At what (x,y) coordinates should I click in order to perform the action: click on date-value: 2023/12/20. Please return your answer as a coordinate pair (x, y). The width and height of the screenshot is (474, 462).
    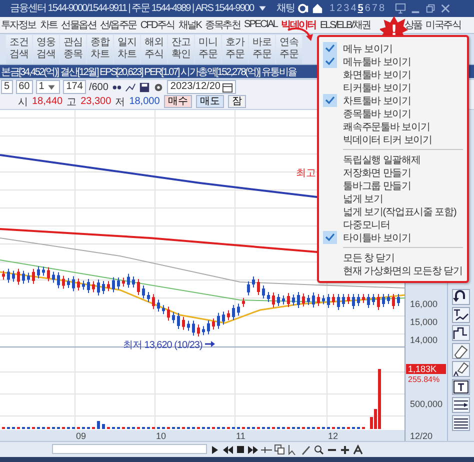
    Looking at the image, I should click on (195, 87).